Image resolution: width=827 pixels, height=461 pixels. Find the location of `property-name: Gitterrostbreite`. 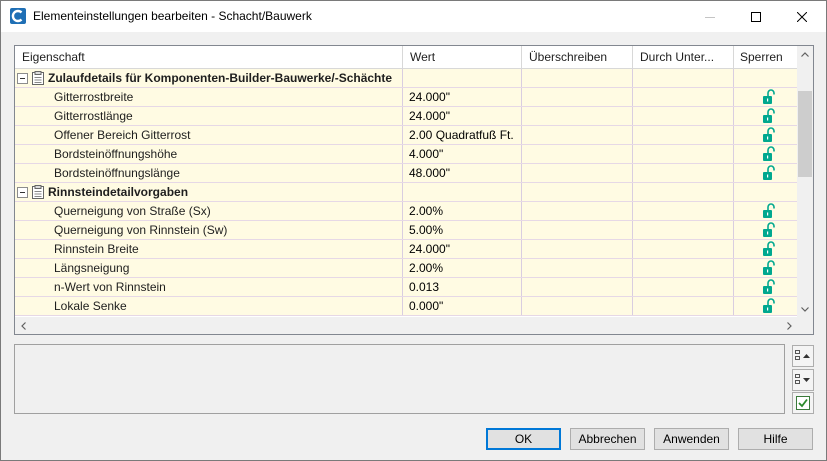

property-name: Gitterrostbreite is located at coordinates (209, 97).